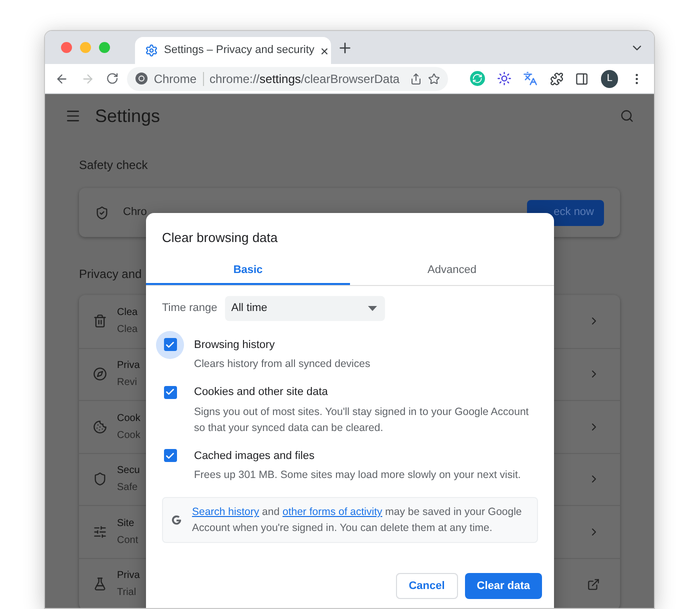 The height and width of the screenshot is (609, 700). I want to click on tab-title: Settings – Privacy and security, so click(239, 50).